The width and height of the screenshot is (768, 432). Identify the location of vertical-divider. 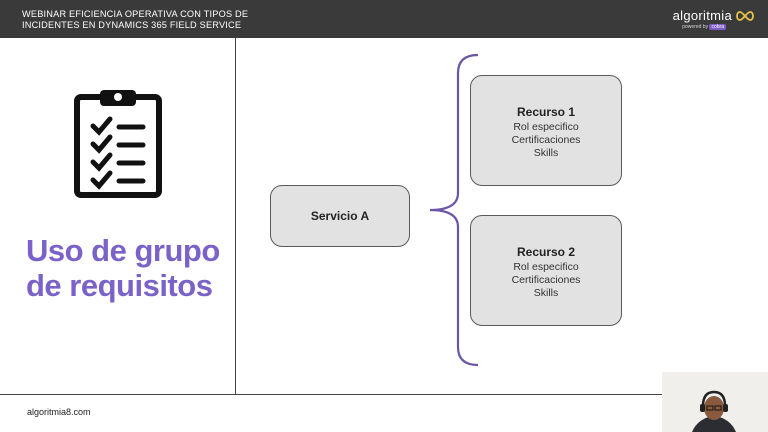
(235, 216).